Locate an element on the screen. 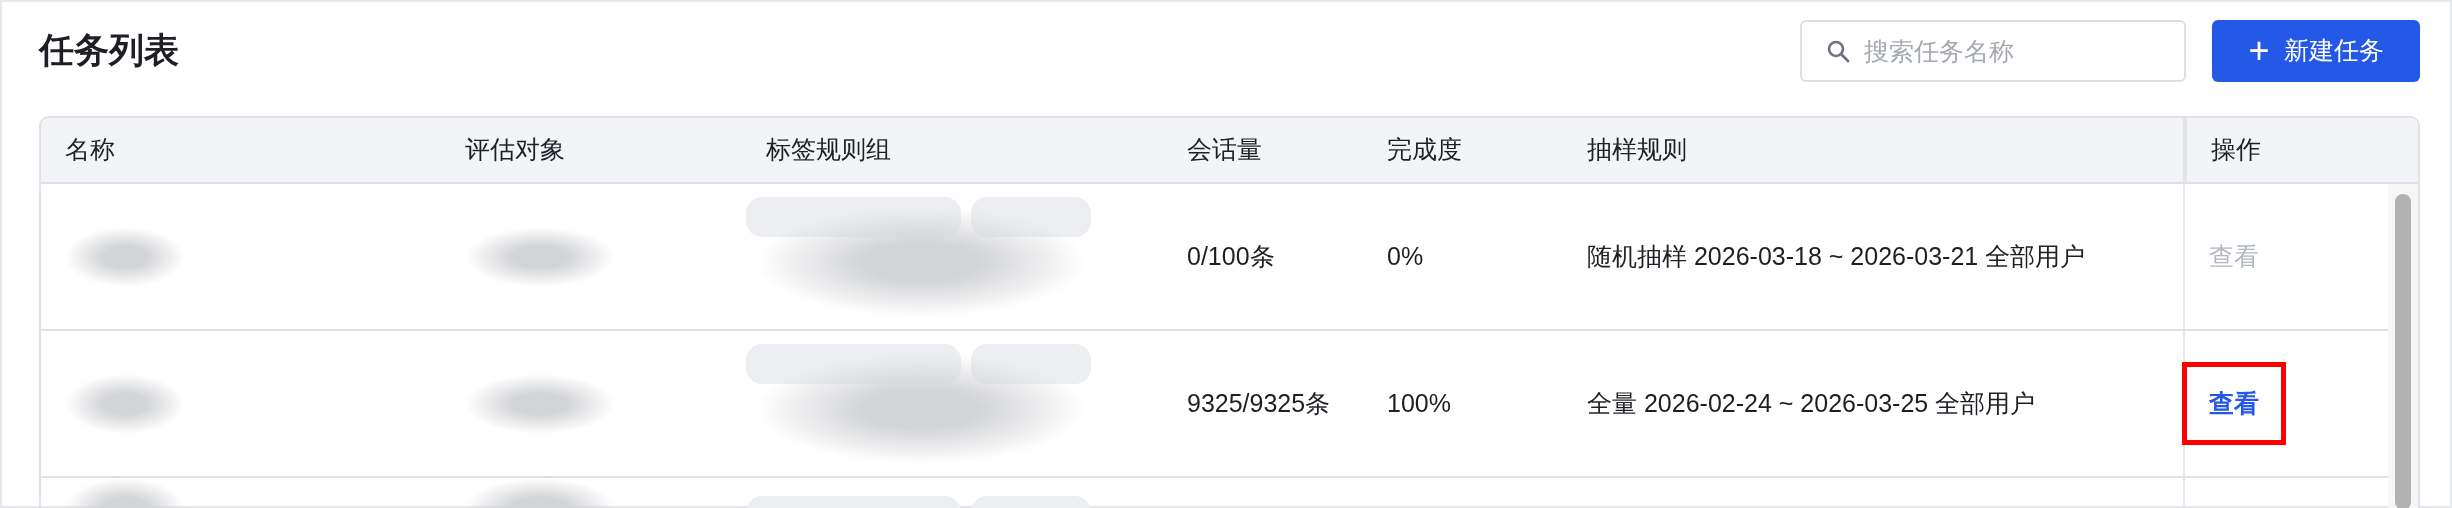 Image resolution: width=2452 pixels, height=508 pixels. column-header: 会话量 is located at coordinates (1224, 150).